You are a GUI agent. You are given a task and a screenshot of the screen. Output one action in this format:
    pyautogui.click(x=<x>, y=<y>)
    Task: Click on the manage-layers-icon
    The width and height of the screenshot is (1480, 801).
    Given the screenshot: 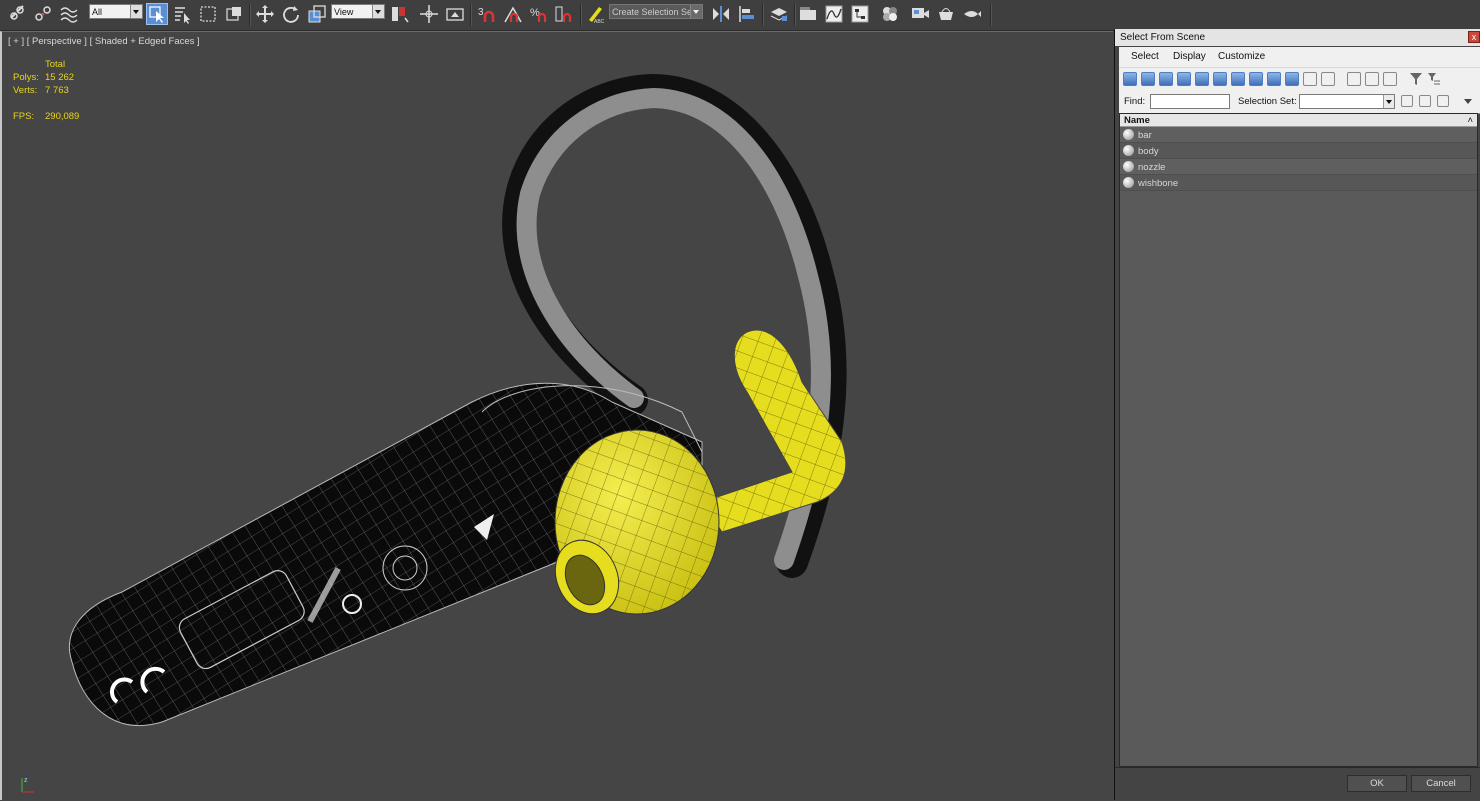 What is the action you would take?
    pyautogui.click(x=779, y=14)
    